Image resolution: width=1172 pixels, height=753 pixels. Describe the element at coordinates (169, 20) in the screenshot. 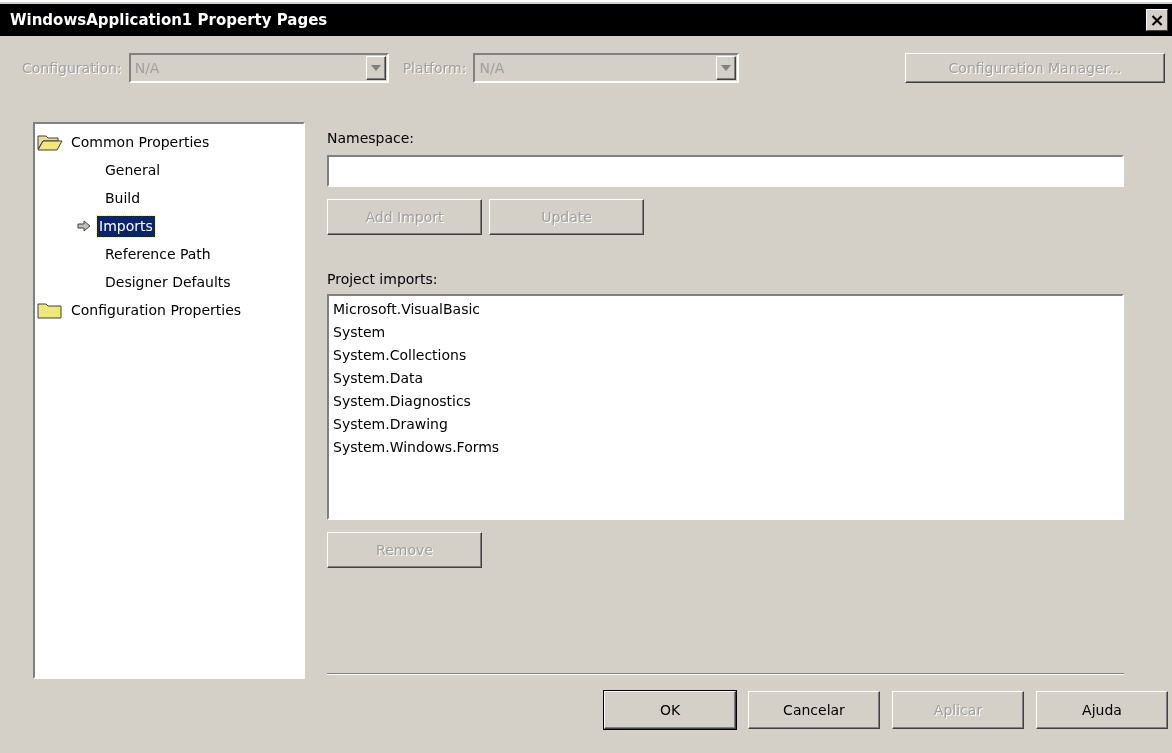

I see `window-title: WindowsApplication1 Property Pages` at that location.